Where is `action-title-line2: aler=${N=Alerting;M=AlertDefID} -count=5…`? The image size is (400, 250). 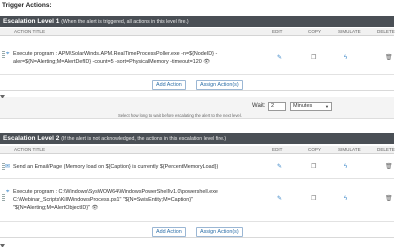
action-title-line2: aler=${N=Alerting;M=AlertDefID} -count=5… is located at coordinates (112, 62).